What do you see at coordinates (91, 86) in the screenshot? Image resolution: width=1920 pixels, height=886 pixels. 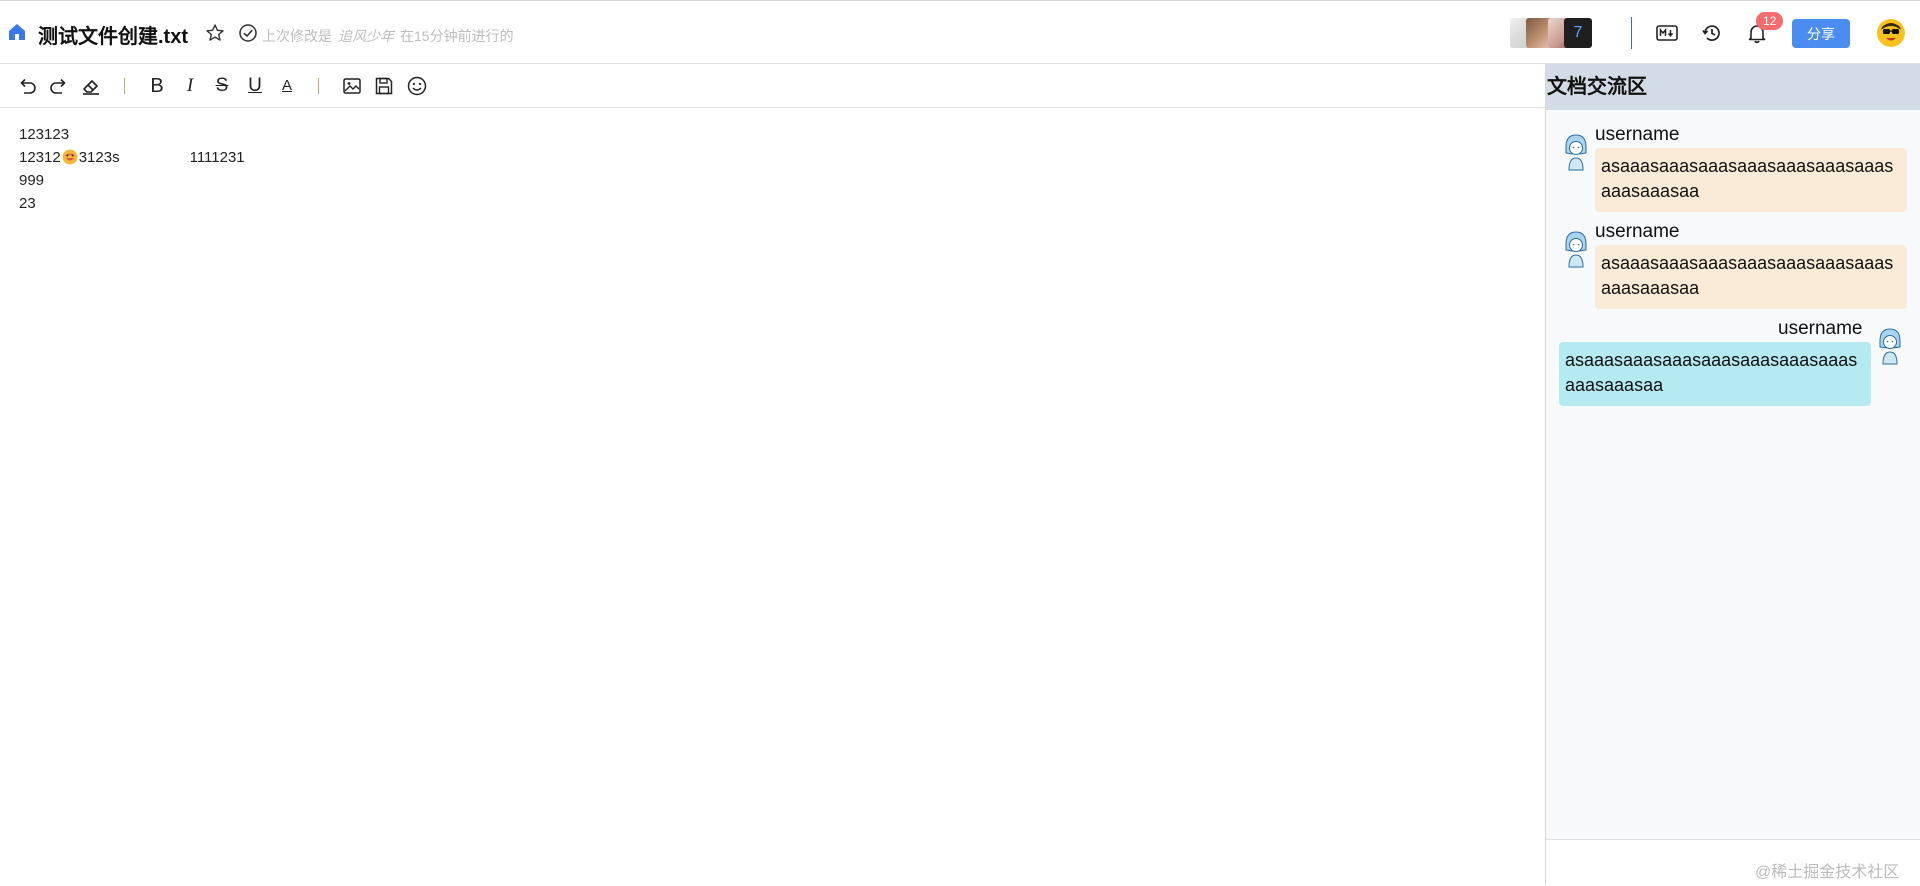 I see `eraser-icon` at bounding box center [91, 86].